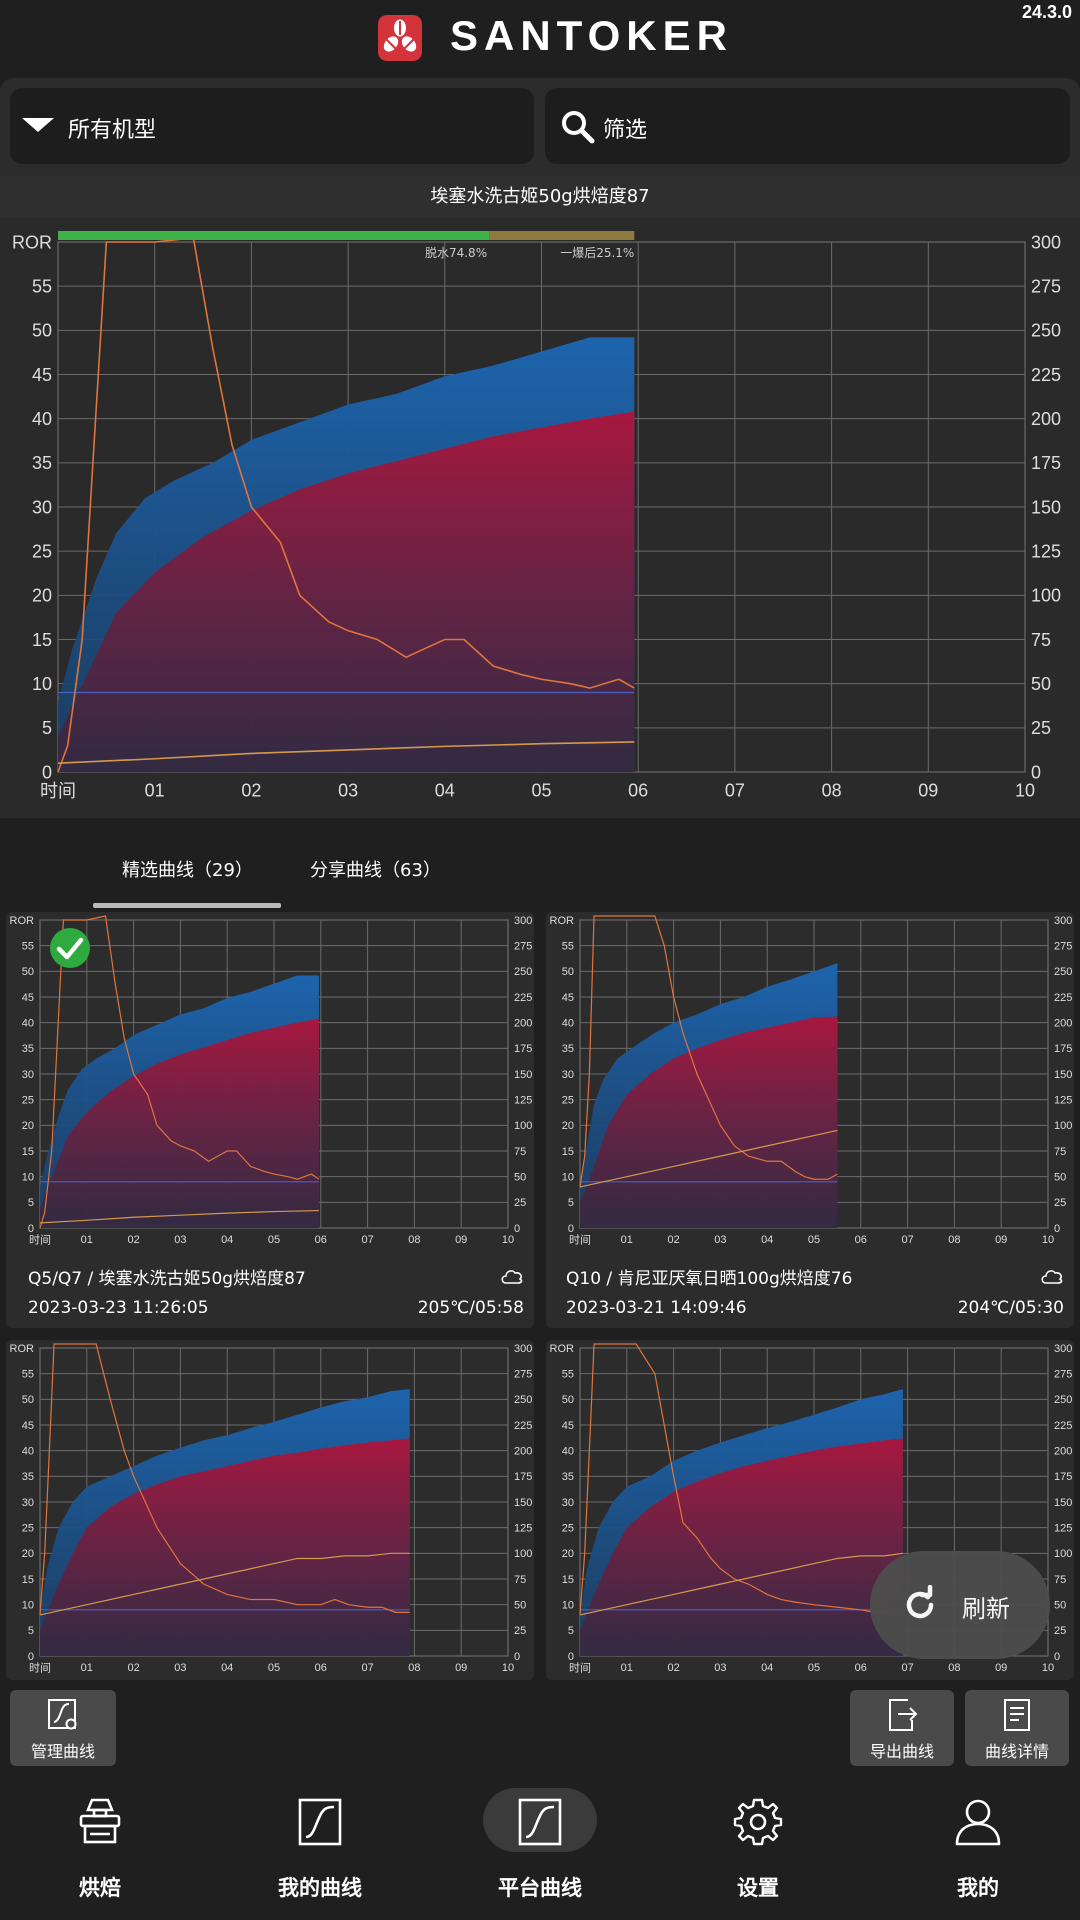 The height and width of the screenshot is (1920, 1080). Describe the element at coordinates (167, 1279) in the screenshot. I see `card-title: Q5/Q7 / 埃塞水洗古姬50g烘焙度87` at that location.